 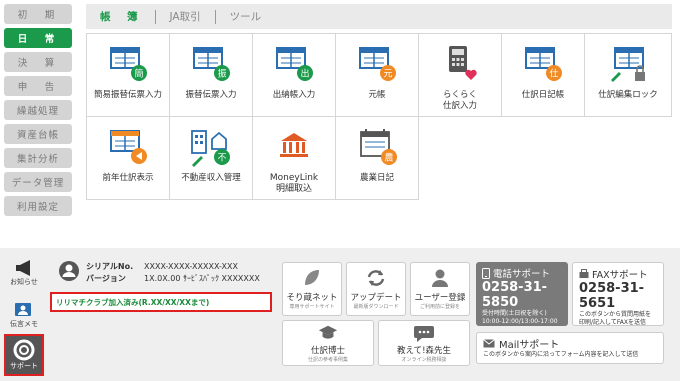 What do you see at coordinates (376, 278) in the screenshot?
I see `refresh-icon` at bounding box center [376, 278].